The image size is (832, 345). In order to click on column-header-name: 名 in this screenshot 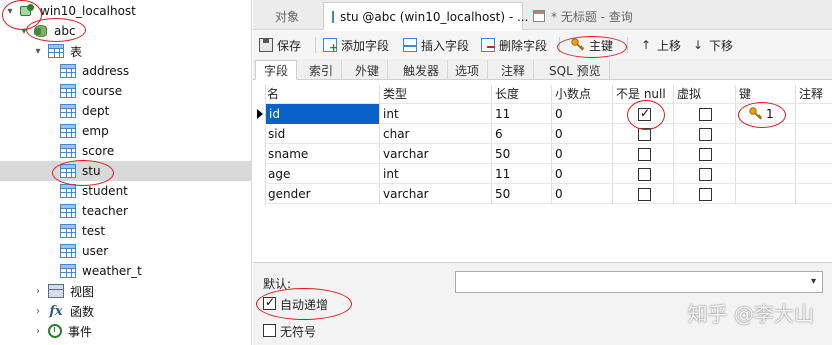, I will do `click(273, 94)`.